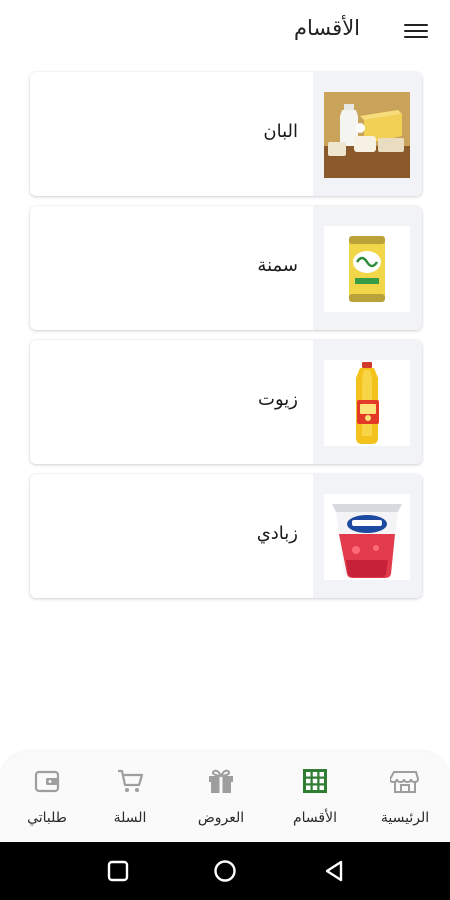 The image size is (450, 900). What do you see at coordinates (404, 781) in the screenshot?
I see `store-icon` at bounding box center [404, 781].